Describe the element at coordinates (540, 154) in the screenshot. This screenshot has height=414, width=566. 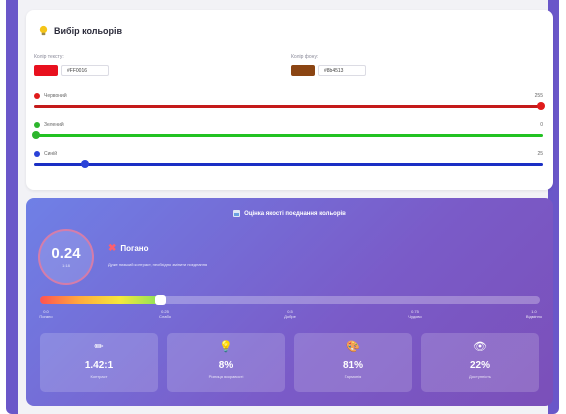
I see `slider-value: 25` at that location.